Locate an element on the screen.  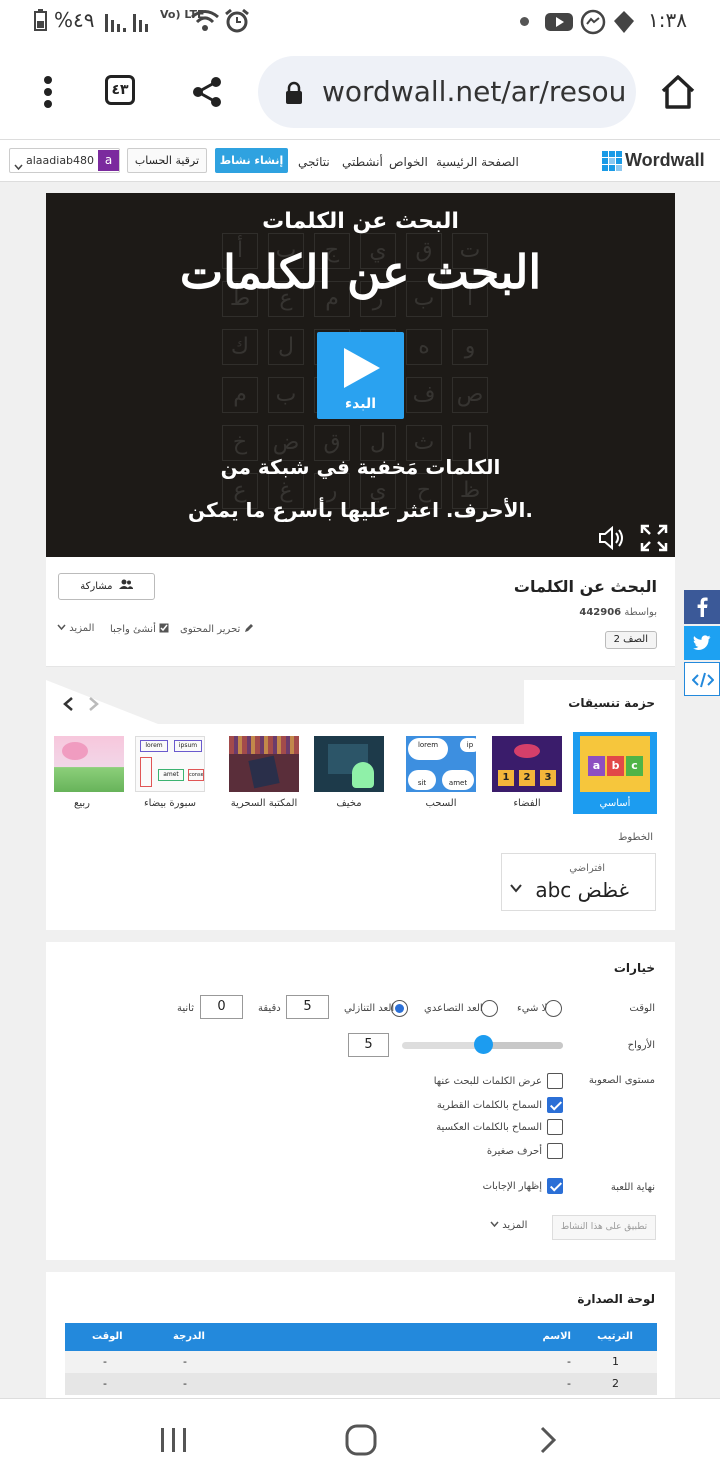
recent-apps-icon is located at coordinates (174, 1442).